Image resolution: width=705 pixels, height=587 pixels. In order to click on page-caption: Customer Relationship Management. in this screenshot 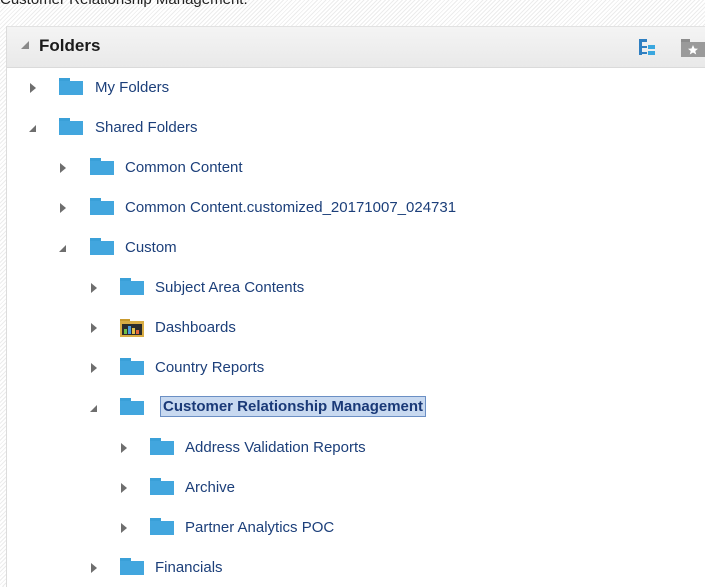, I will do `click(124, 4)`.